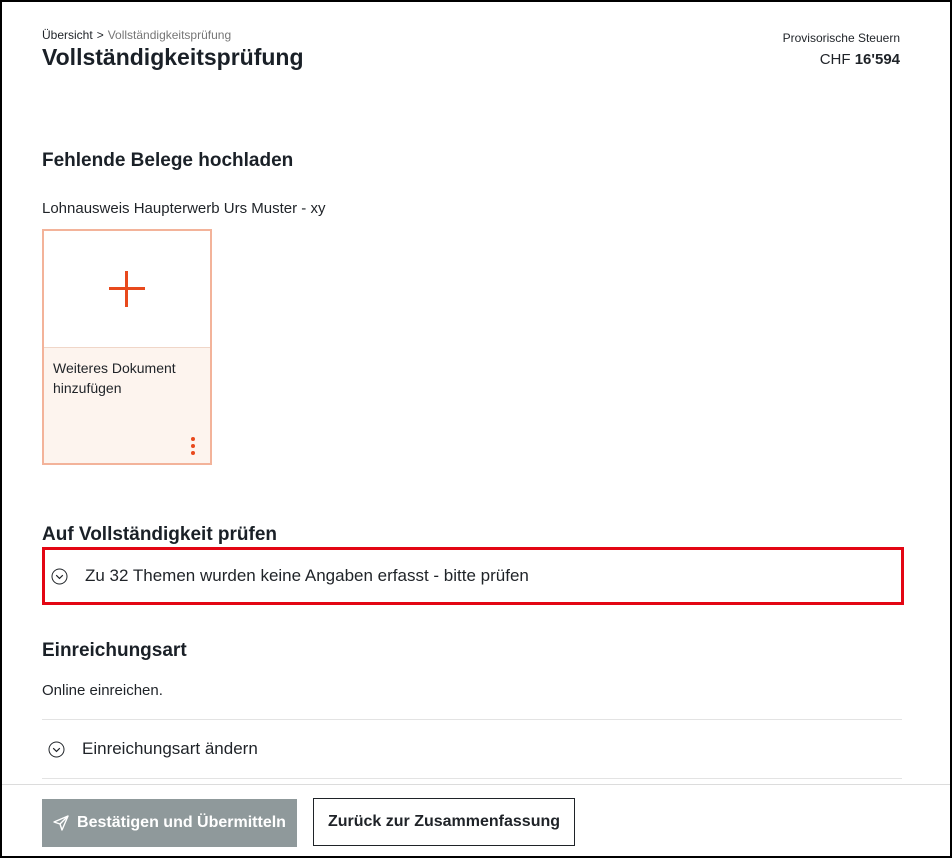 This screenshot has height=858, width=952. I want to click on add-document-label: Weiteres Dokument hinzufügen, so click(114, 378).